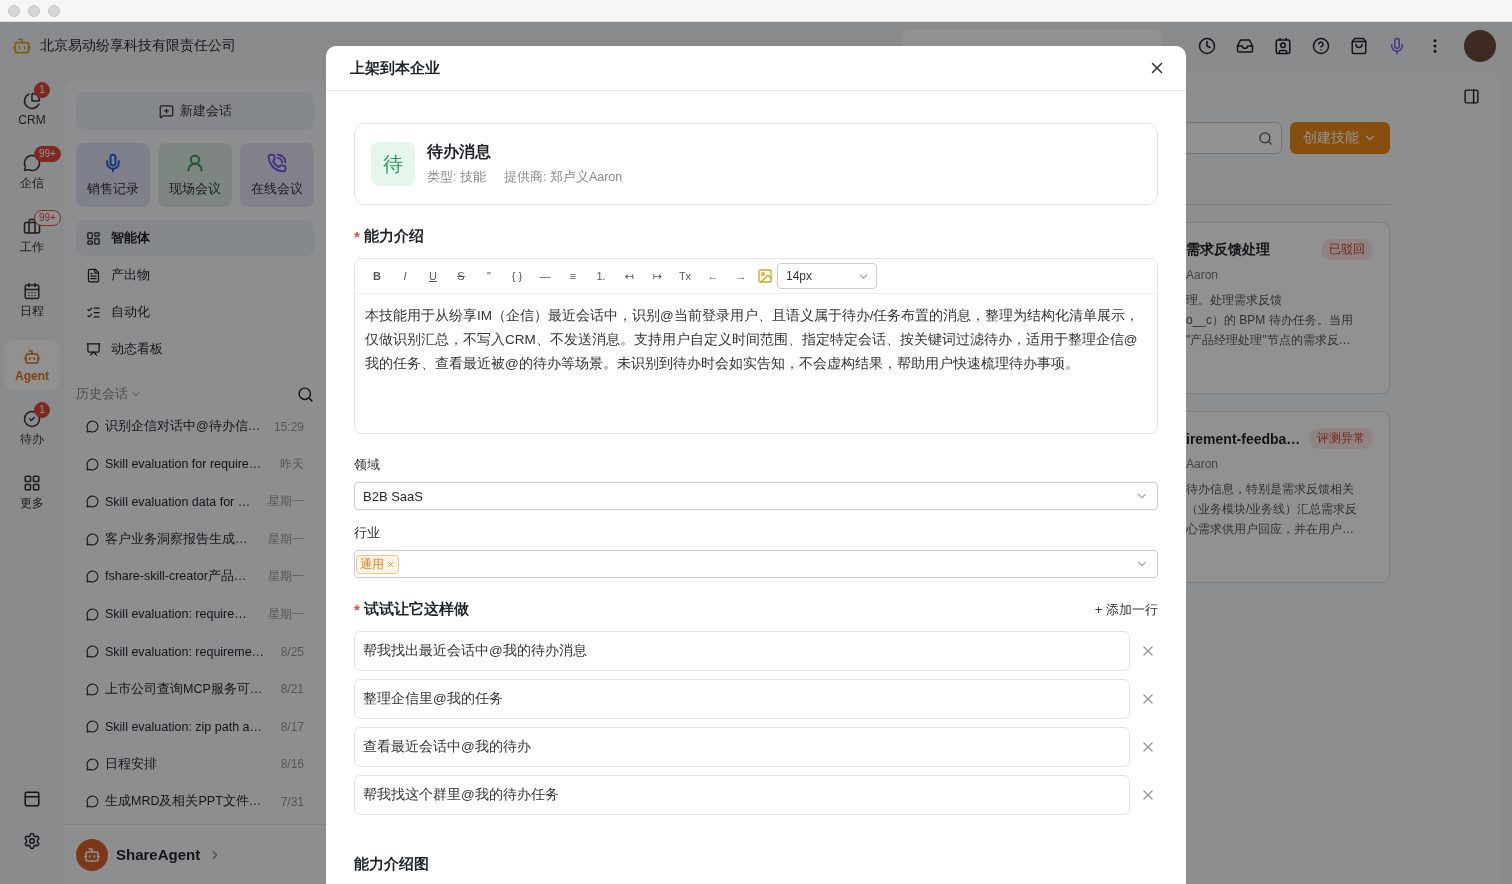  What do you see at coordinates (459, 152) in the screenshot?
I see `skill-name: 待办消息` at bounding box center [459, 152].